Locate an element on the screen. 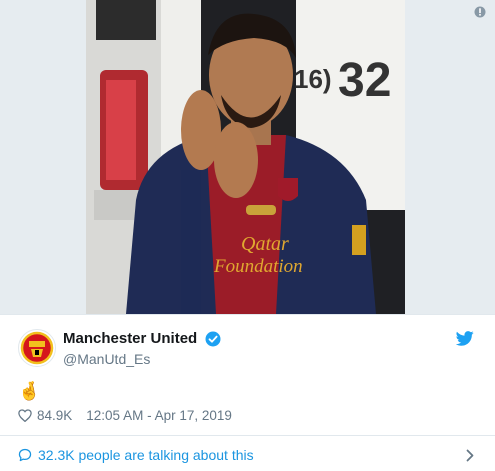  van-number: 32 is located at coordinates (364, 80).